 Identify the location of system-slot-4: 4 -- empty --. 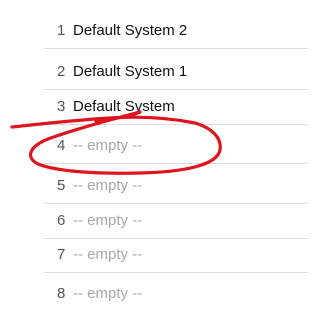
(154, 146).